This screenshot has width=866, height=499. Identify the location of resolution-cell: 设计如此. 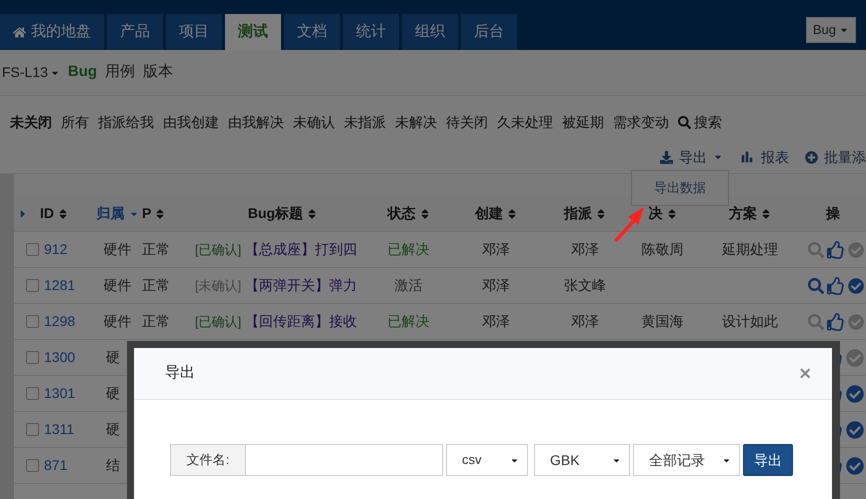
(750, 321).